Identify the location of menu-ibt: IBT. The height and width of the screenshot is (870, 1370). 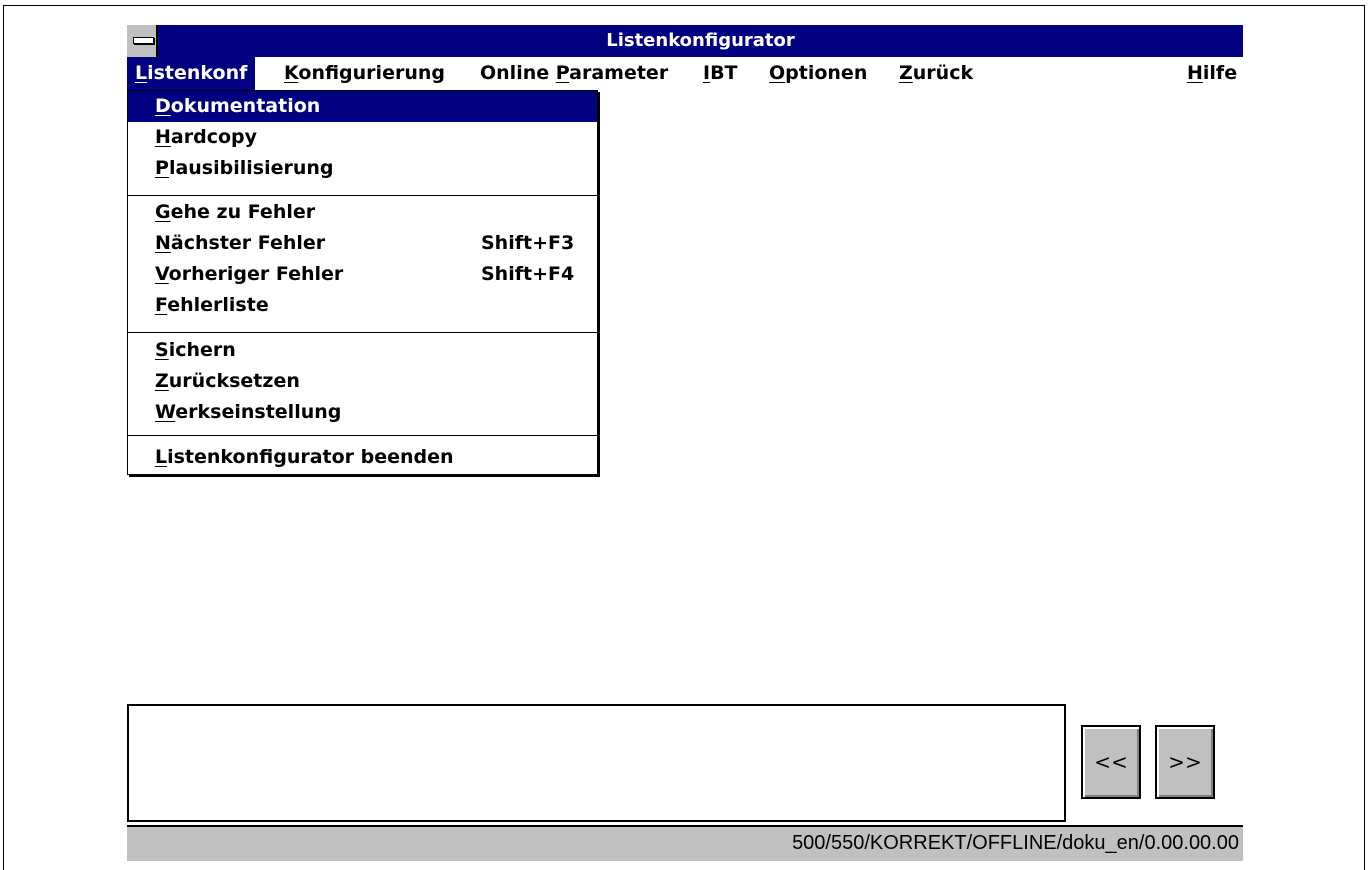
(720, 73).